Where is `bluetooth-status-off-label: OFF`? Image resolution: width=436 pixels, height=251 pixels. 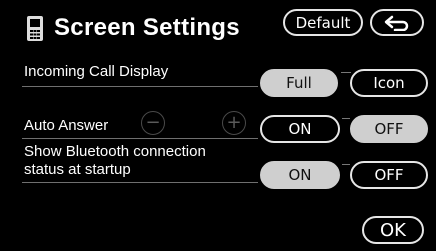
bluetooth-status-off-label: OFF is located at coordinates (389, 175).